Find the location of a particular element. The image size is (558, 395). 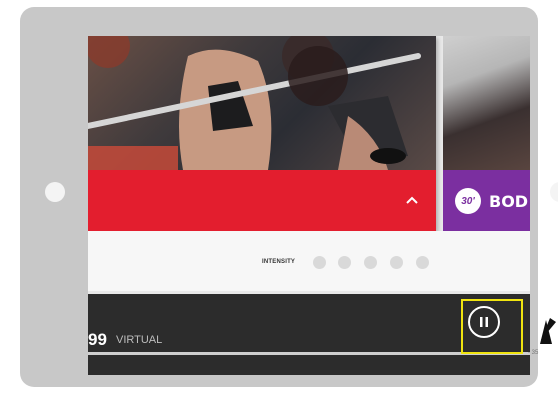

duration-badge: 30' is located at coordinates (468, 201).